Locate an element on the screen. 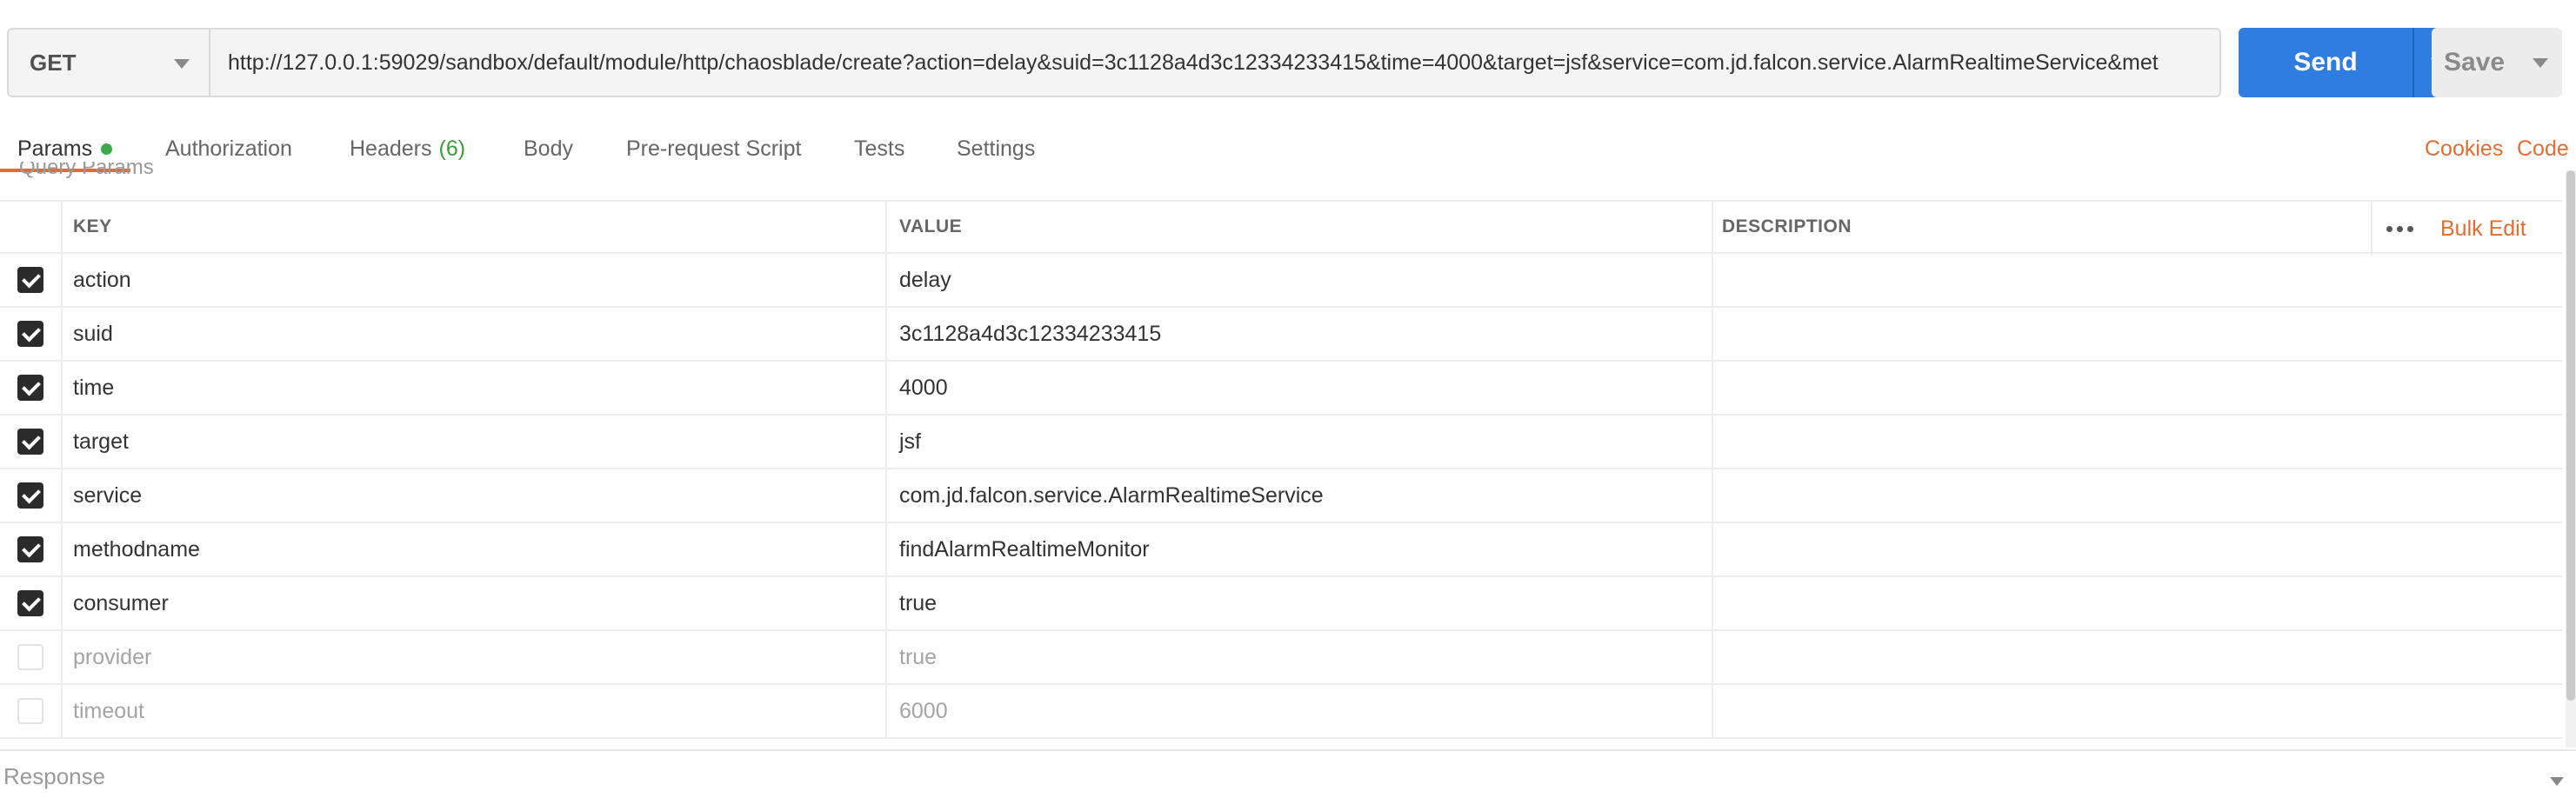 The height and width of the screenshot is (798, 2576). table-row: action delay is located at coordinates (1281, 281).